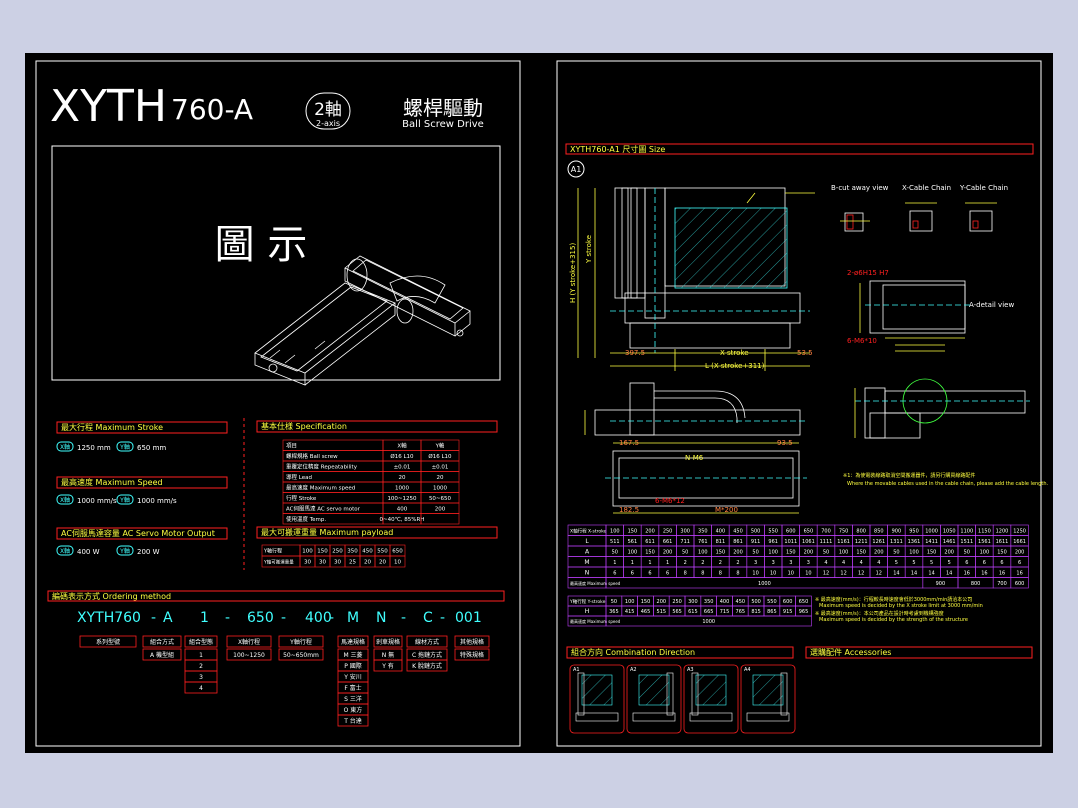 Image resolution: width=1078 pixels, height=808 pixels. What do you see at coordinates (301, 655) in the screenshot?
I see `order-y-stroke: 50~650mm` at bounding box center [301, 655].